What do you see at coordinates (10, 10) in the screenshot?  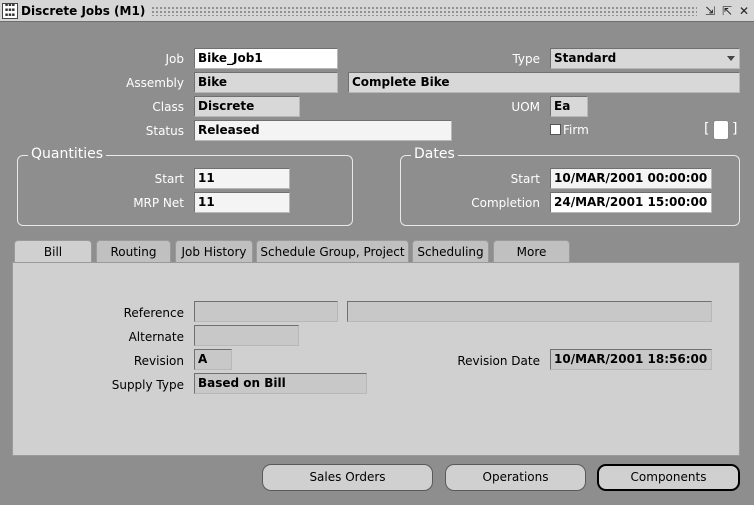 I see `app-icon: ▪▪▪ ▪▪▪ ▪▪▪` at bounding box center [10, 10].